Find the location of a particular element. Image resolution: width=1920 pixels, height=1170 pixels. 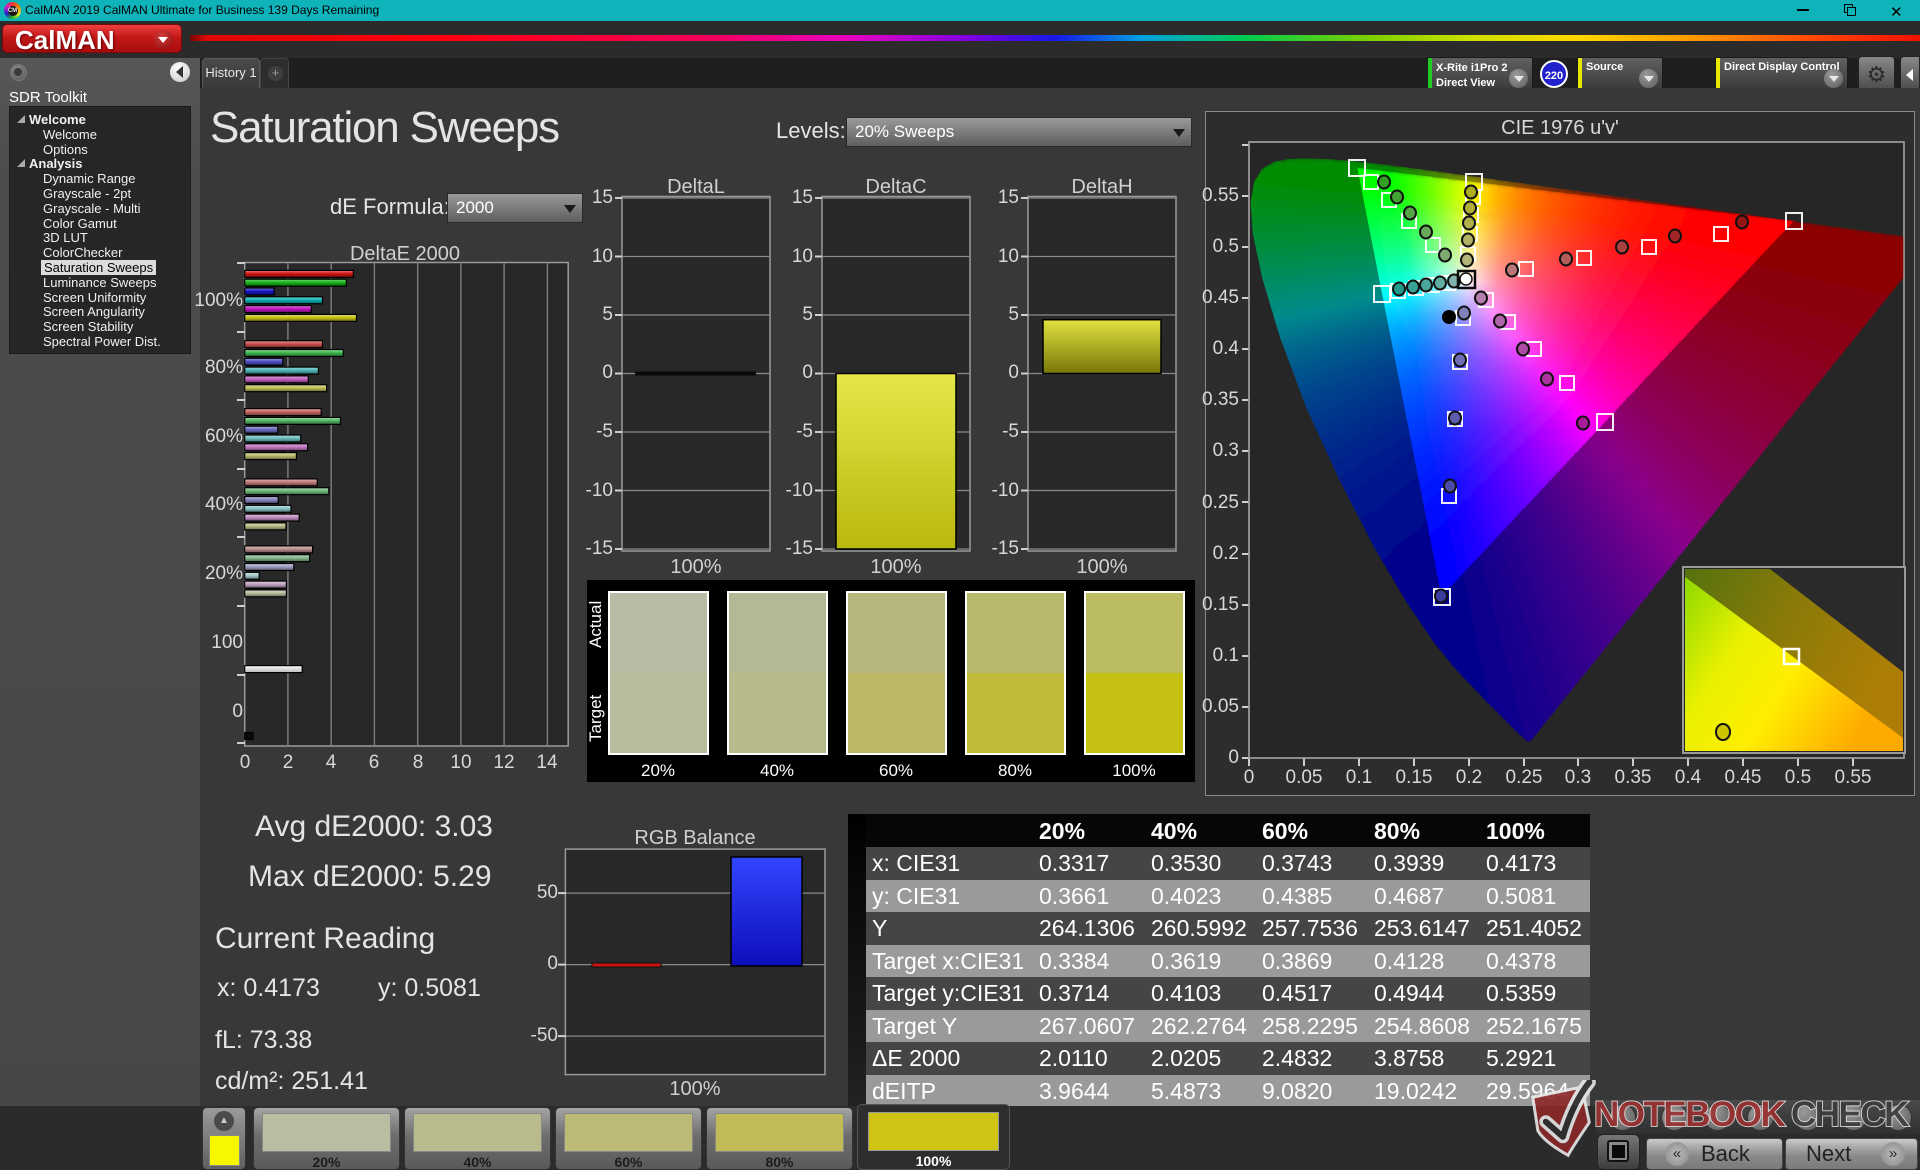

svg-text: CHECK is located at coordinates (1850, 1114).